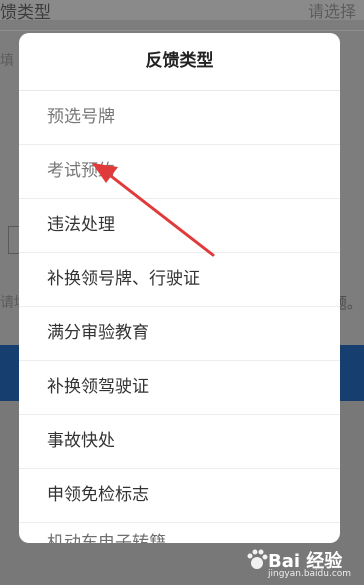  What do you see at coordinates (179, 172) in the screenshot?
I see `option-item: 考试预约` at bounding box center [179, 172].